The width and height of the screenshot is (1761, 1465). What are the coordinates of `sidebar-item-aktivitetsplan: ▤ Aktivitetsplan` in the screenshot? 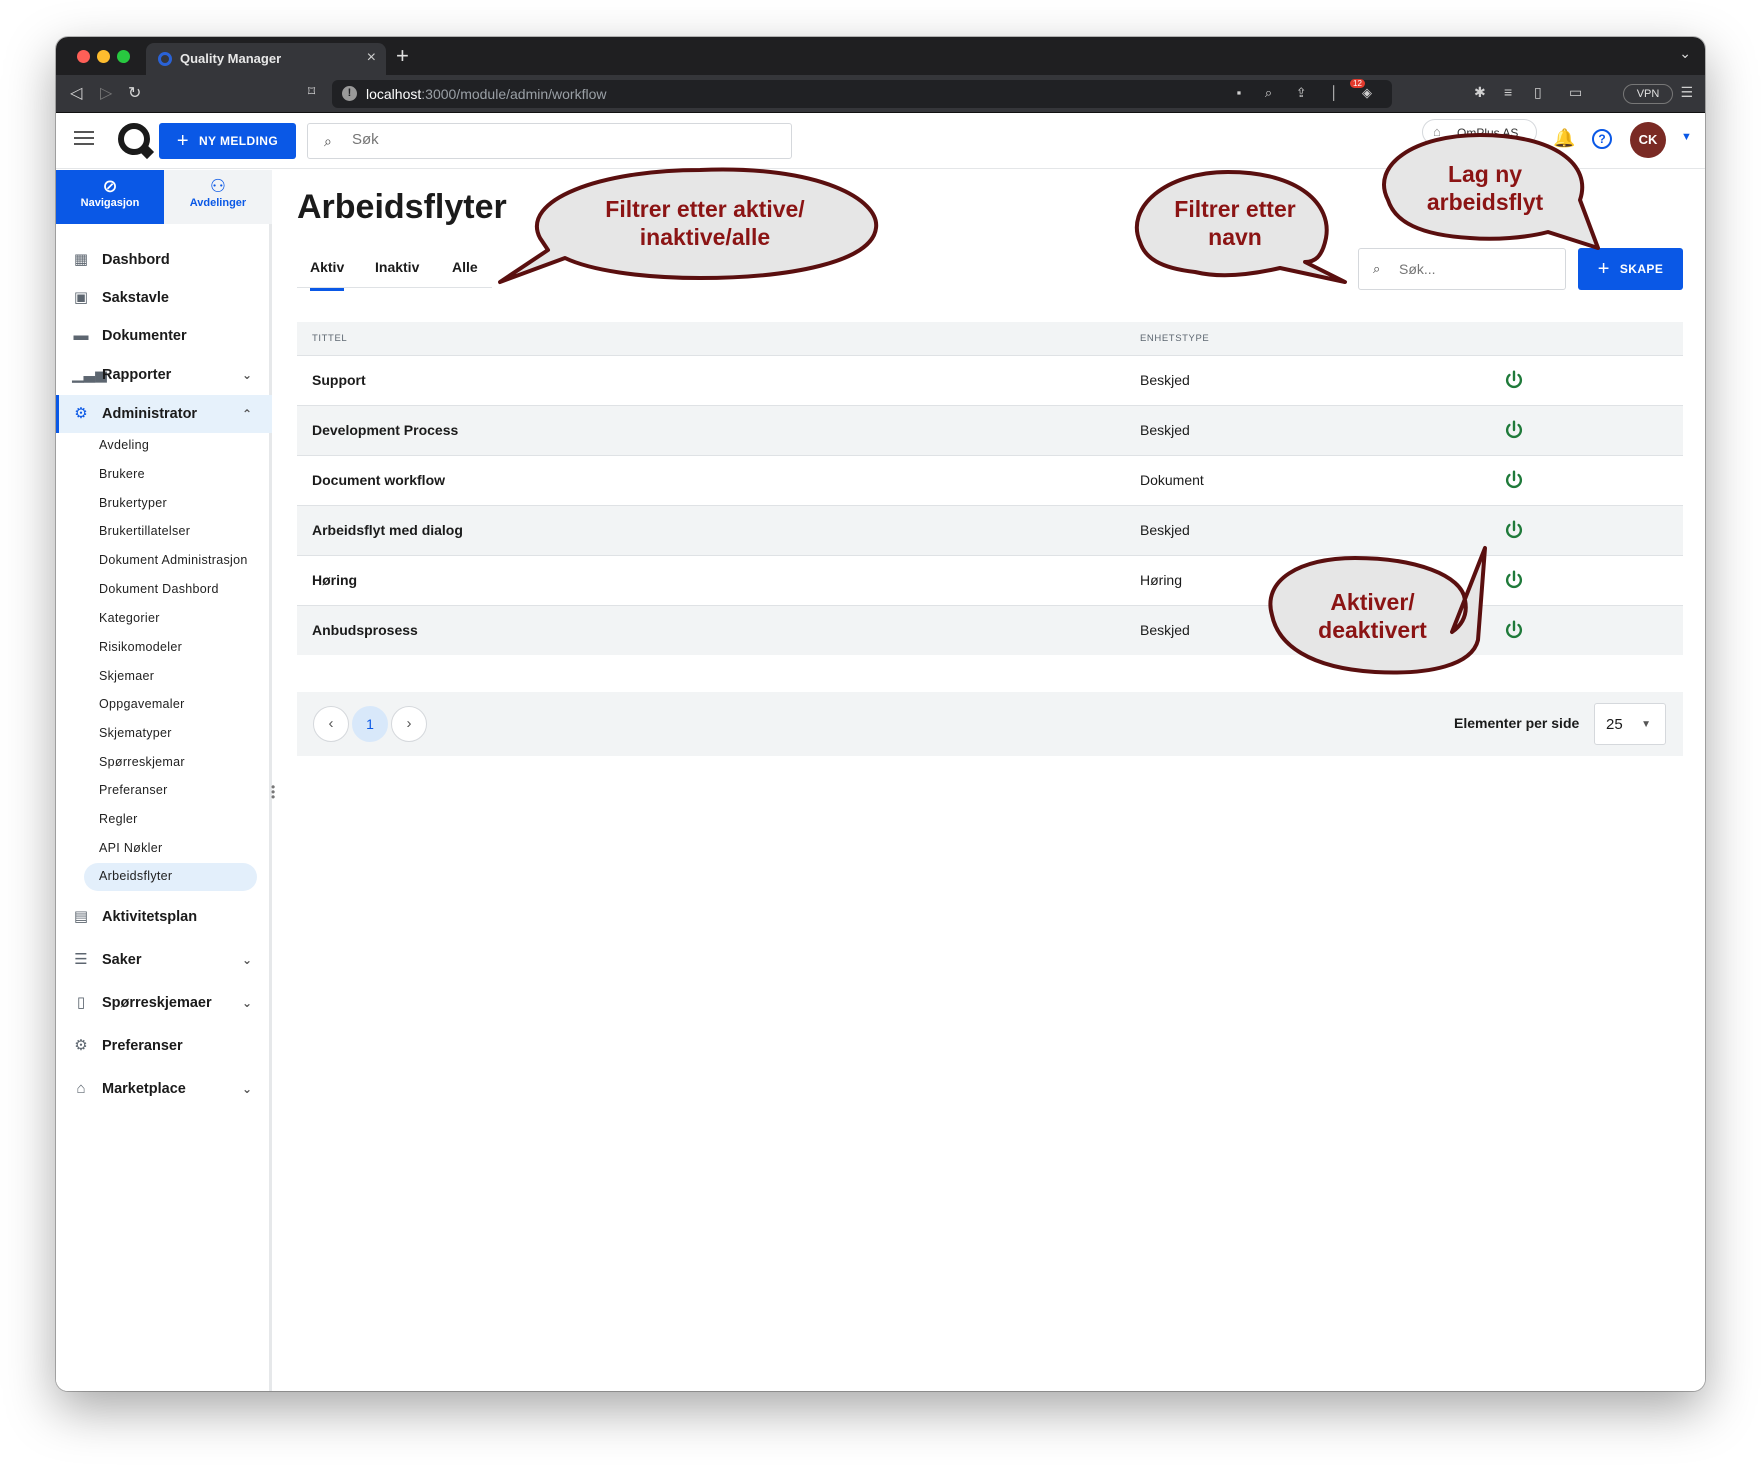 It's located at (164, 917).